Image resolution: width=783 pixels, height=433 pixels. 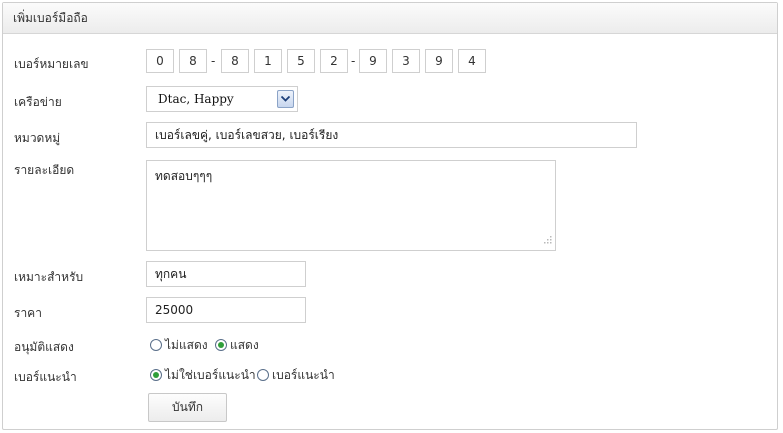 I want to click on radio-show, so click(x=221, y=345).